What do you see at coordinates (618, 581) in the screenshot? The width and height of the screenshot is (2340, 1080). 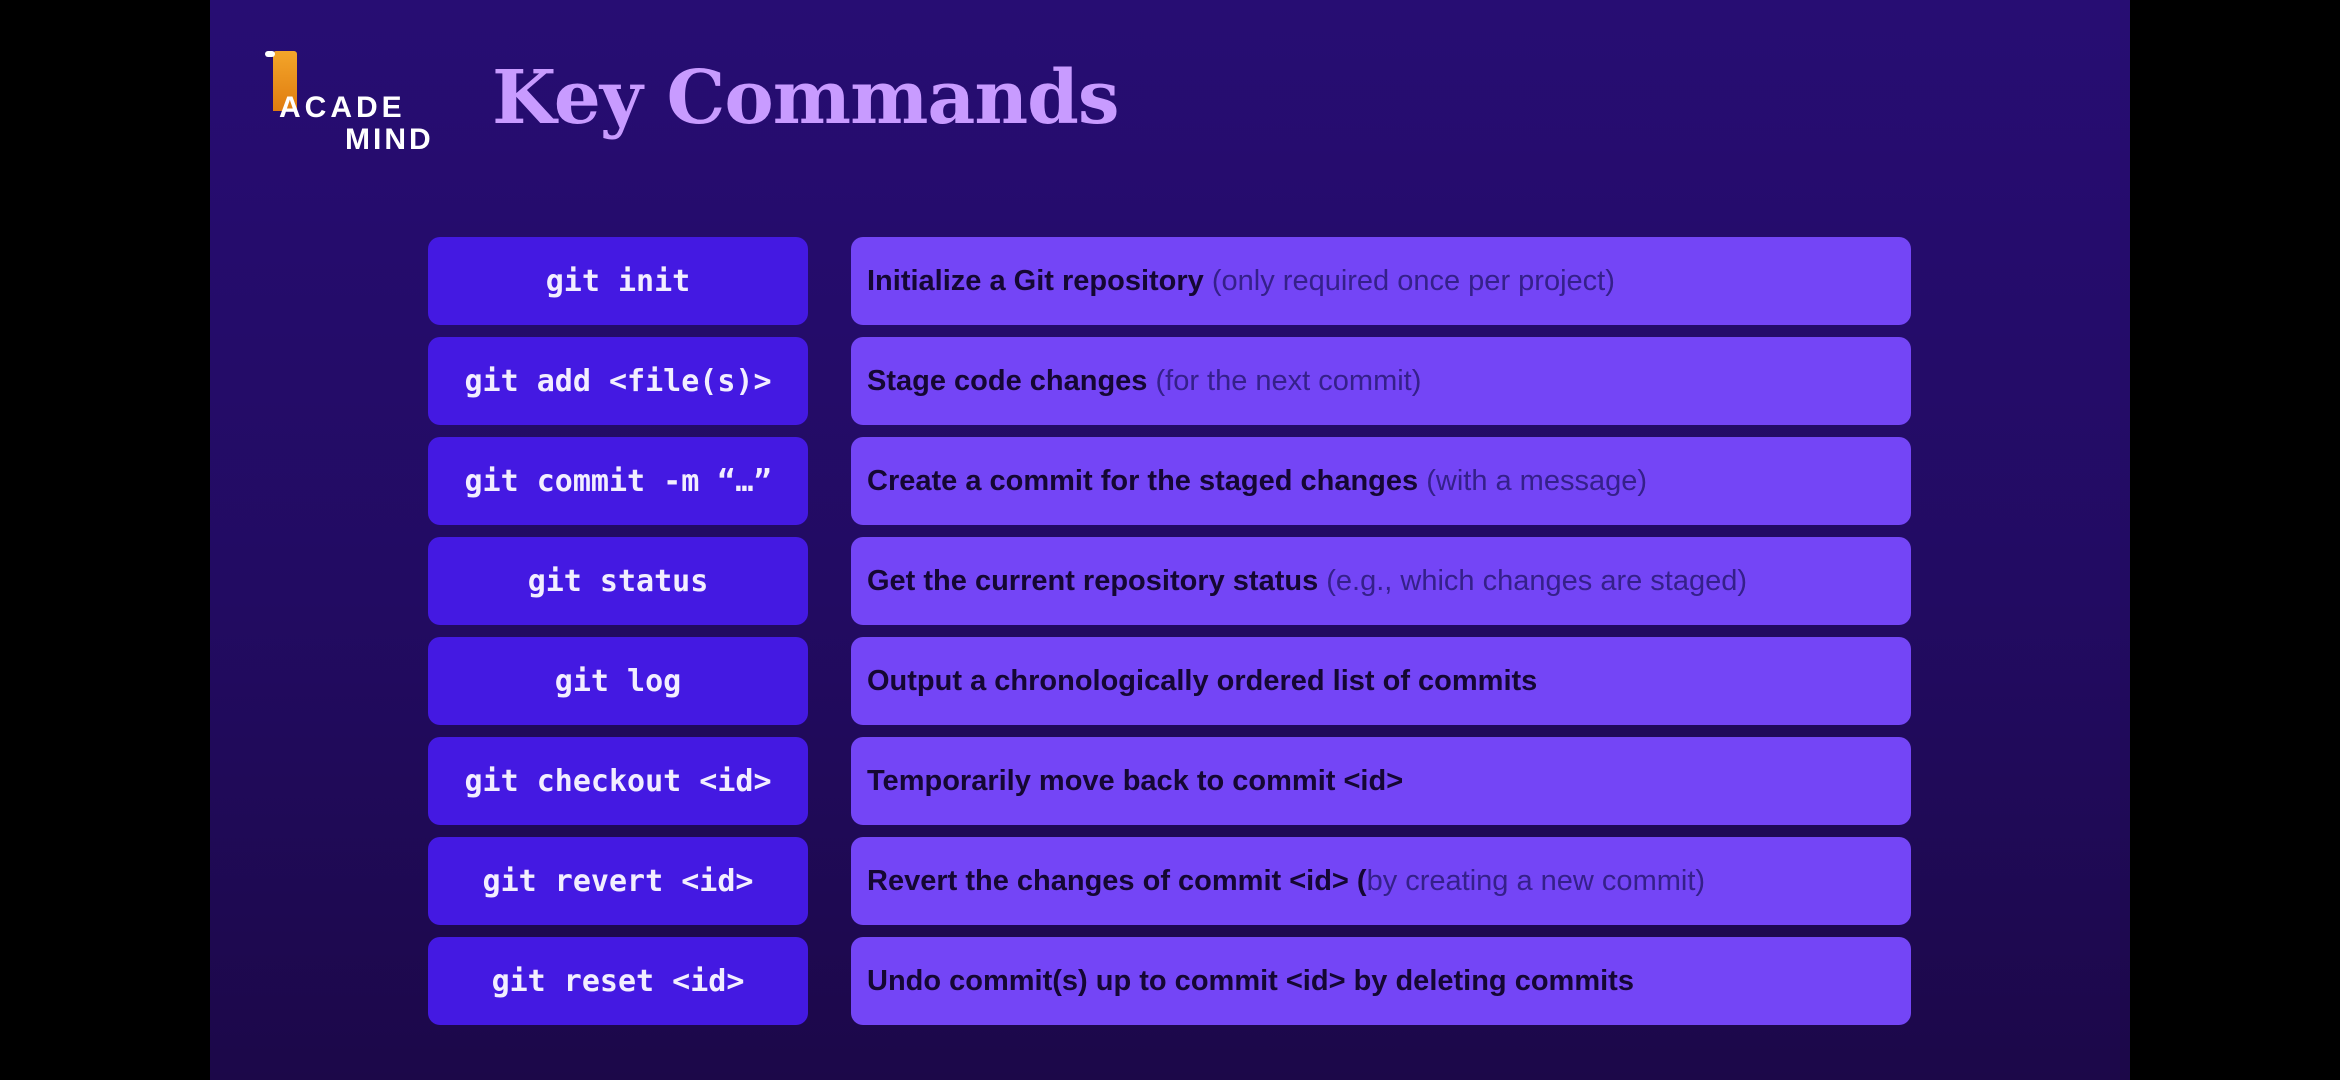 I see `command-label: git status` at bounding box center [618, 581].